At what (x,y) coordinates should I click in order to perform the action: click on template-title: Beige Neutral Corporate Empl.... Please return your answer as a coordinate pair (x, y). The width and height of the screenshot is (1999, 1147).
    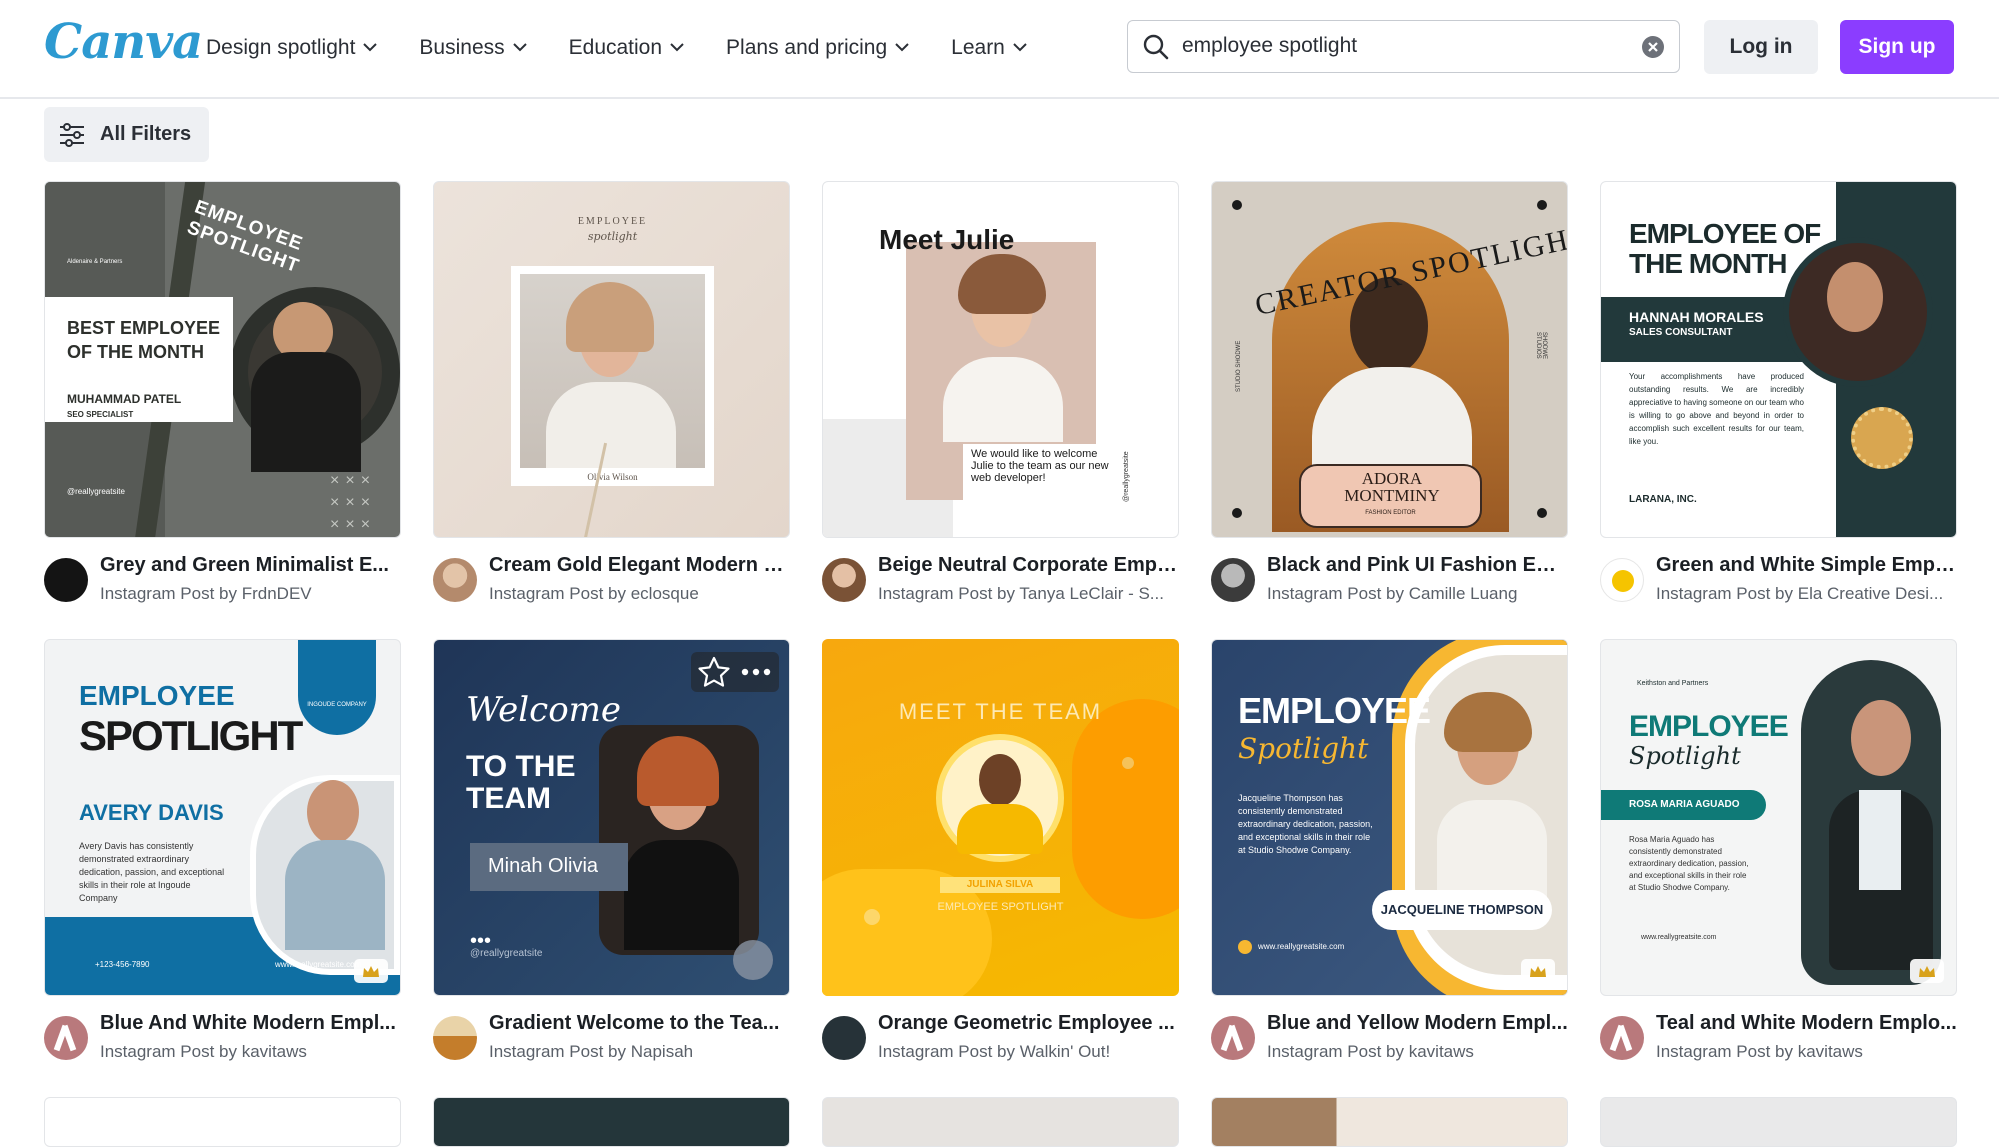
    Looking at the image, I should click on (1028, 565).